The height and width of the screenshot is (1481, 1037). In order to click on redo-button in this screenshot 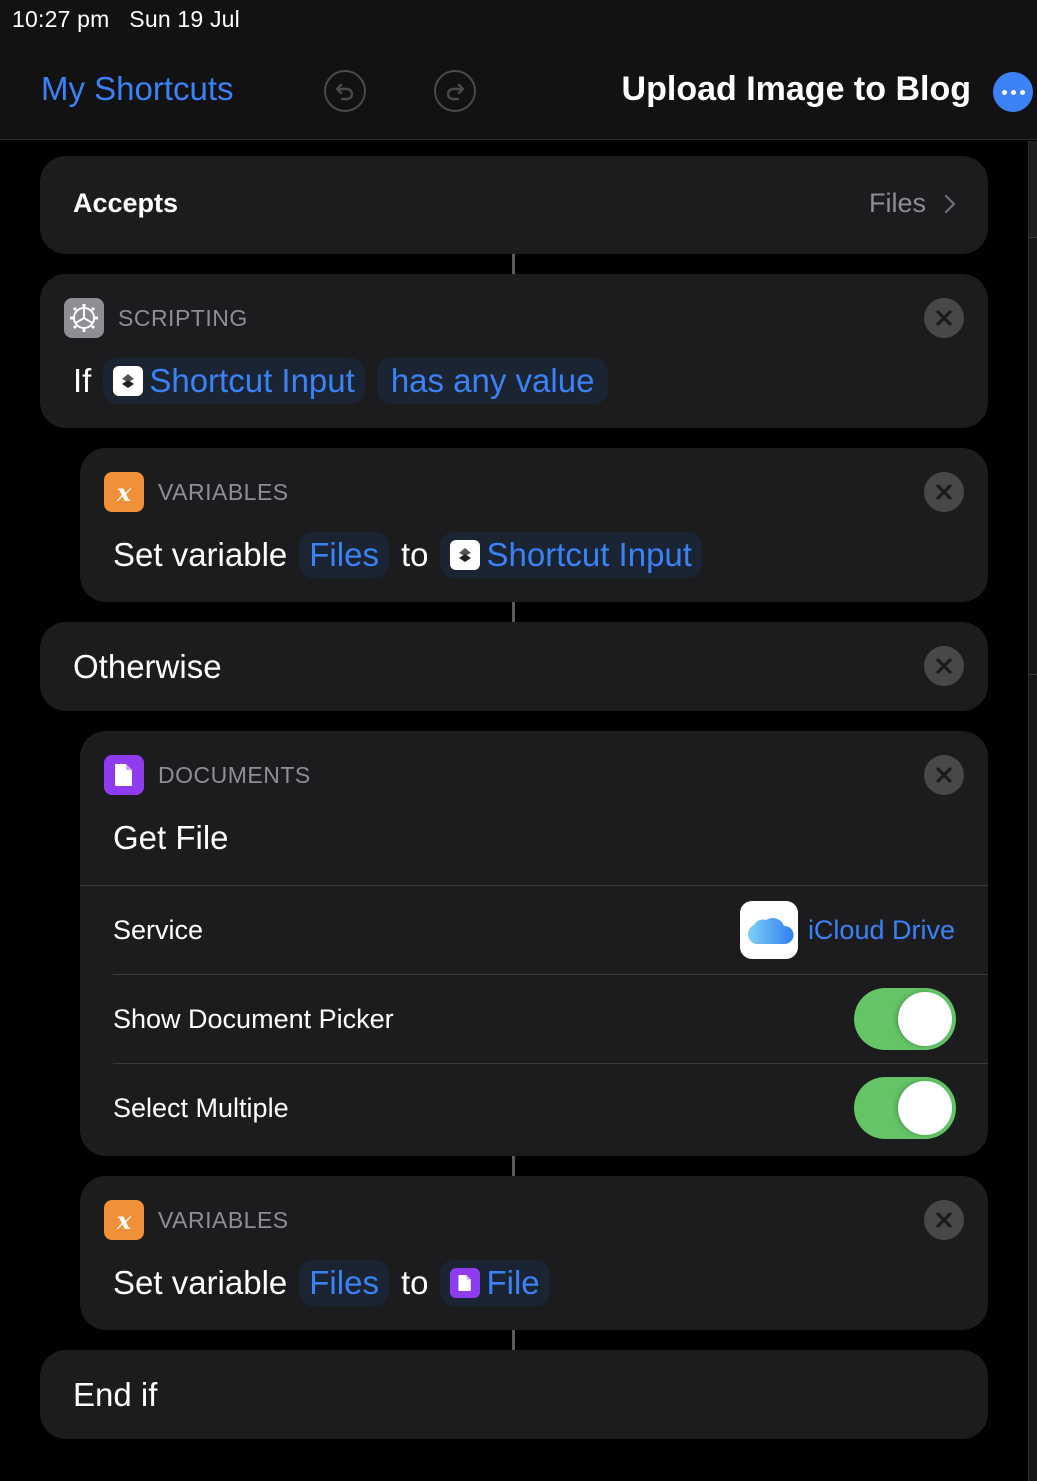, I will do `click(455, 91)`.